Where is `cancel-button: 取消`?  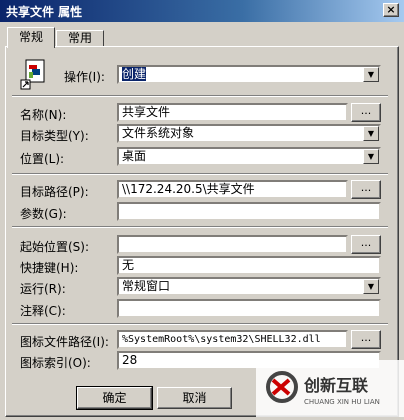
cancel-button: 取消 is located at coordinates (194, 398).